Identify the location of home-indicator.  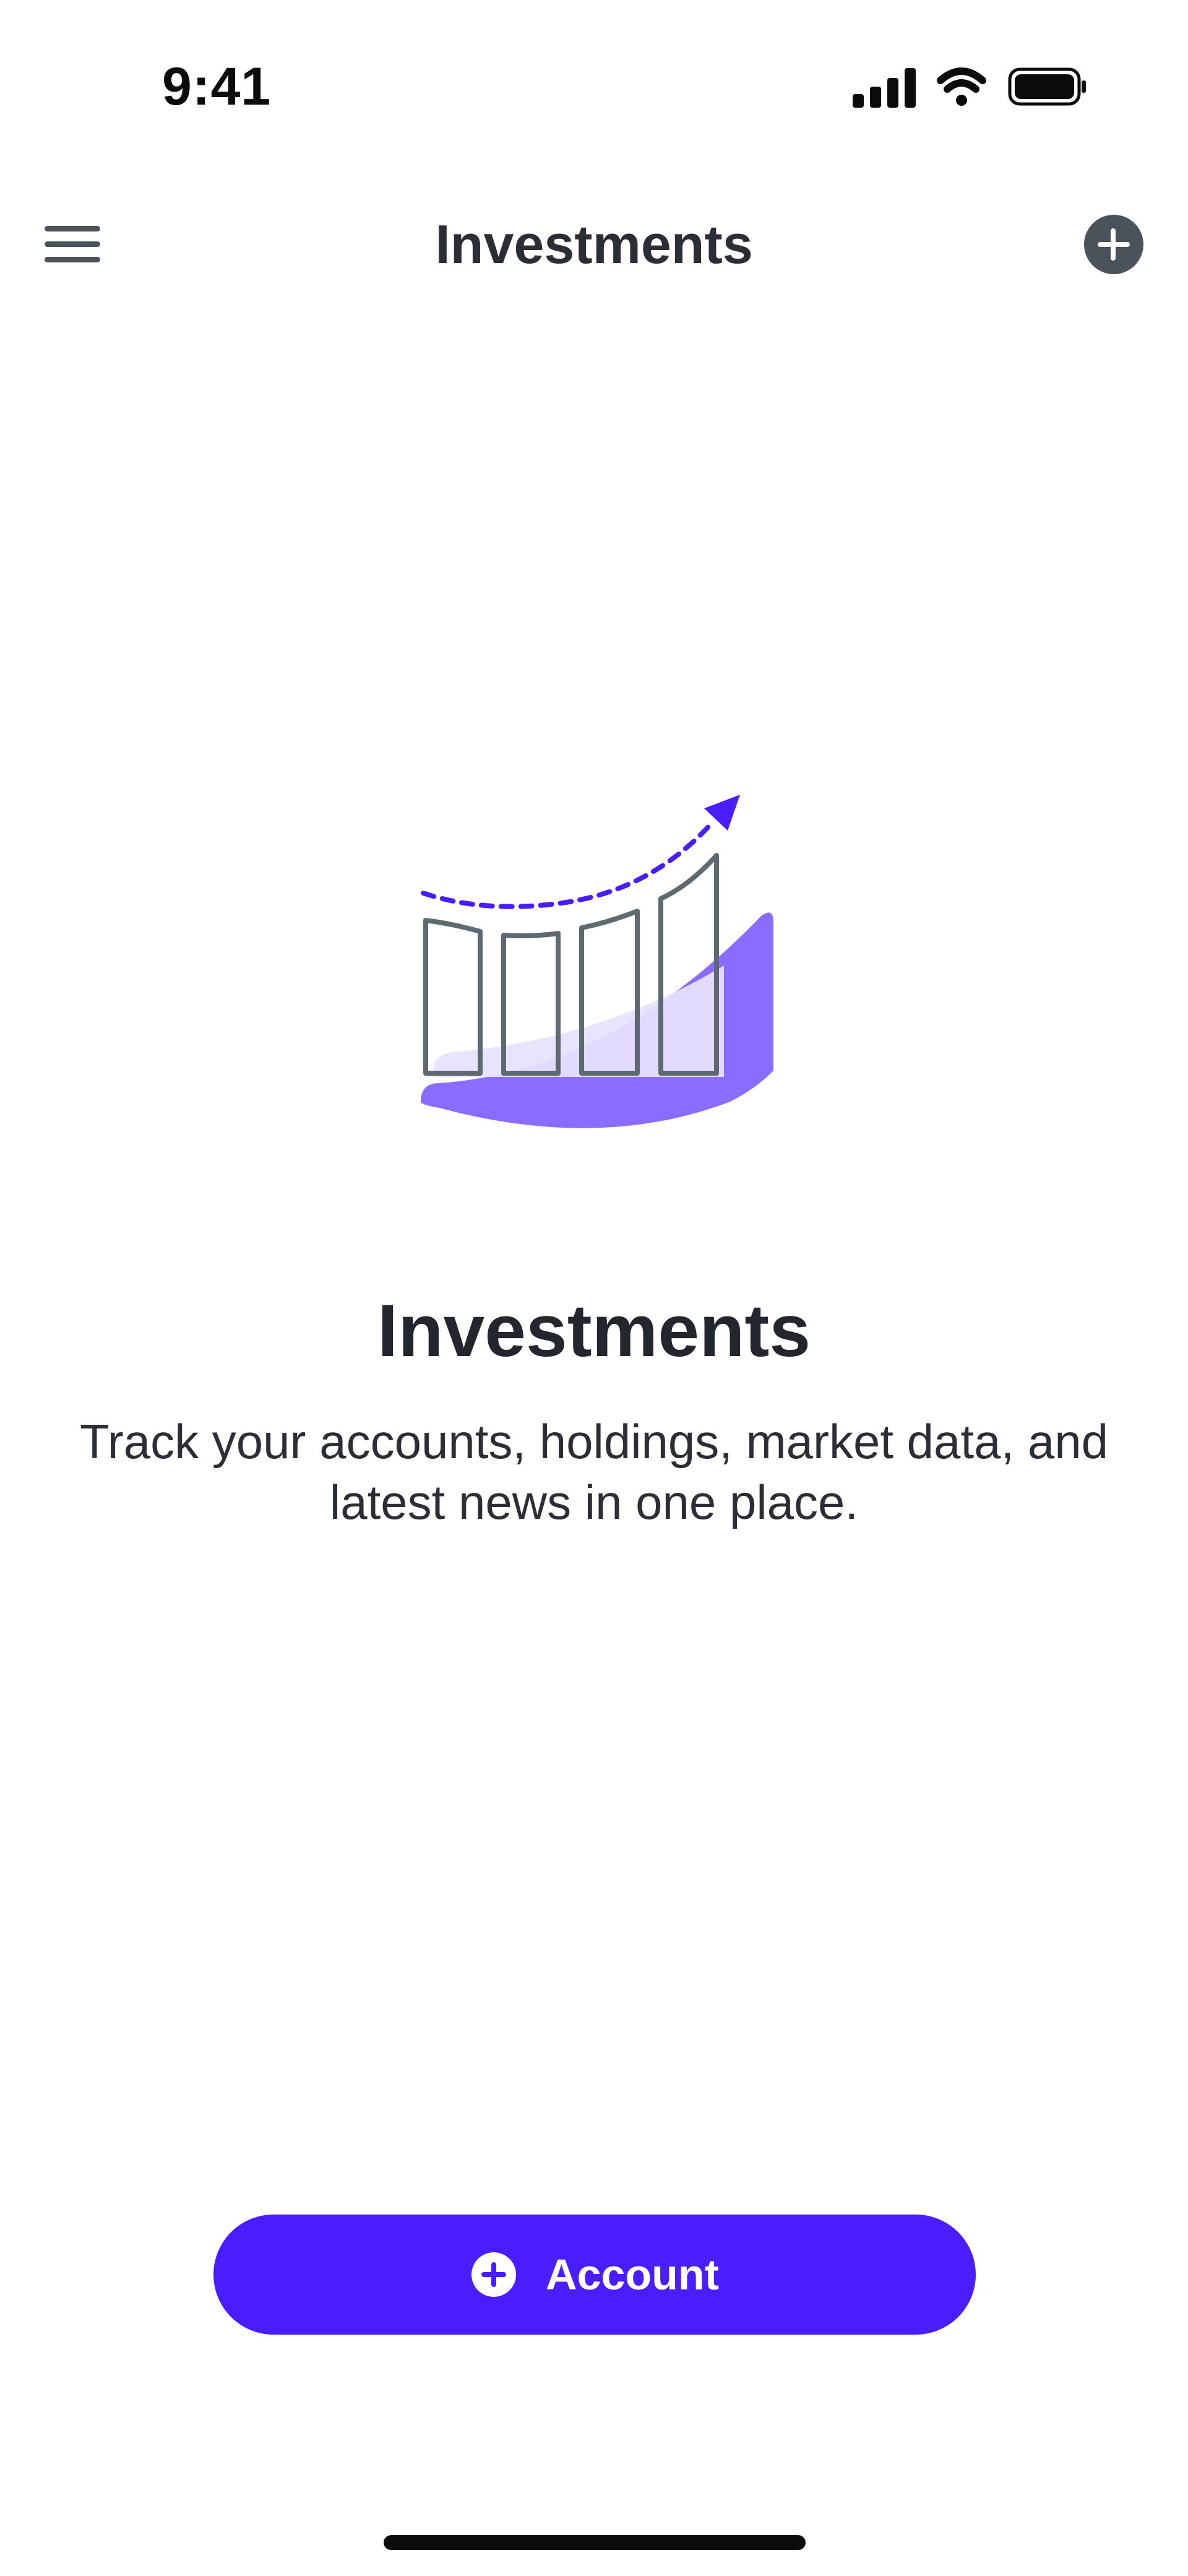
(595, 2542).